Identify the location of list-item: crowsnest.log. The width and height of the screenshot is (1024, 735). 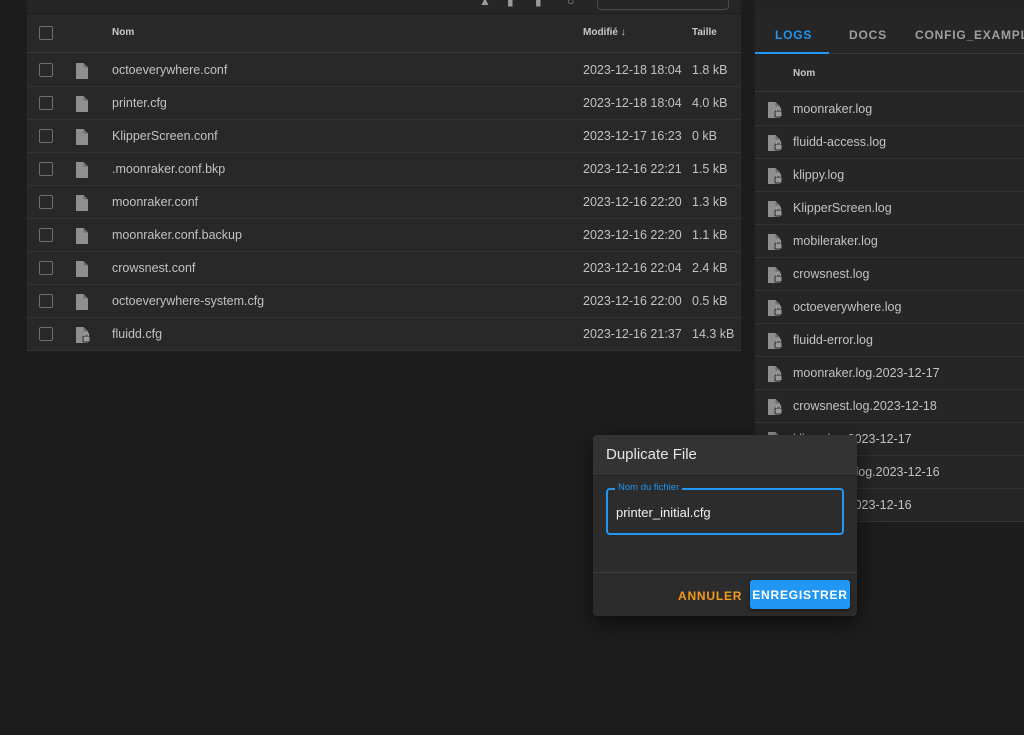
(889, 274).